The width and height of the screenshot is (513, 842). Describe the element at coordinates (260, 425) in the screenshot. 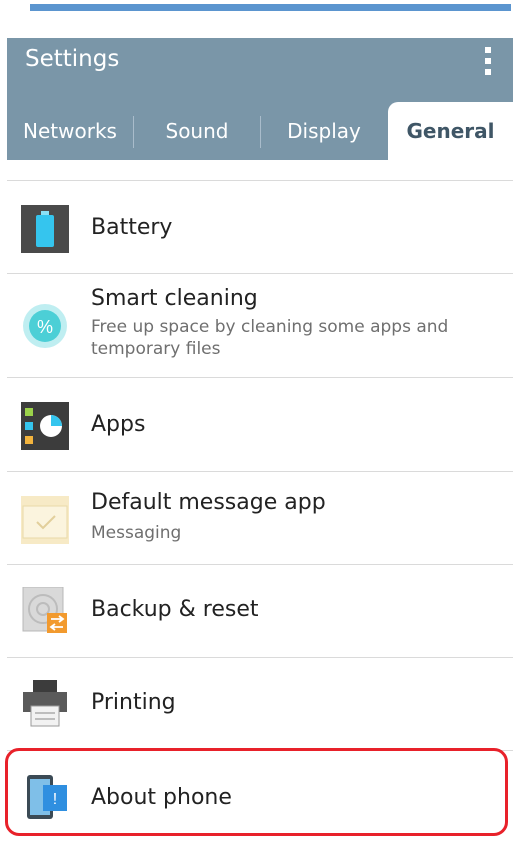

I see `list-item-apps: Apps` at that location.